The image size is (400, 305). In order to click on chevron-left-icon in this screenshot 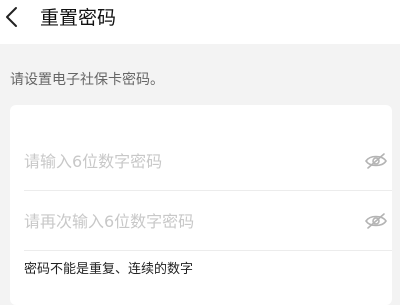, I will do `click(13, 17)`.